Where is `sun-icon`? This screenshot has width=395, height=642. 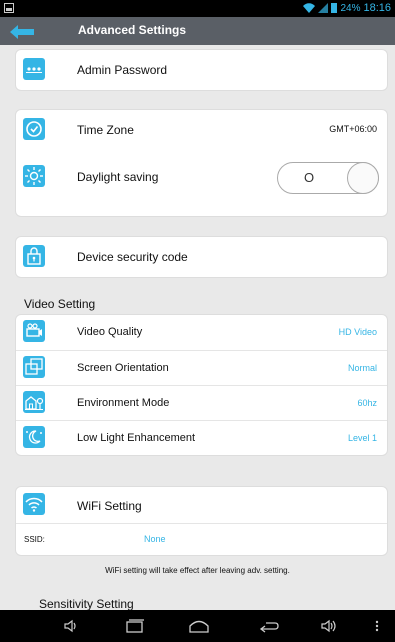
sun-icon is located at coordinates (34, 176).